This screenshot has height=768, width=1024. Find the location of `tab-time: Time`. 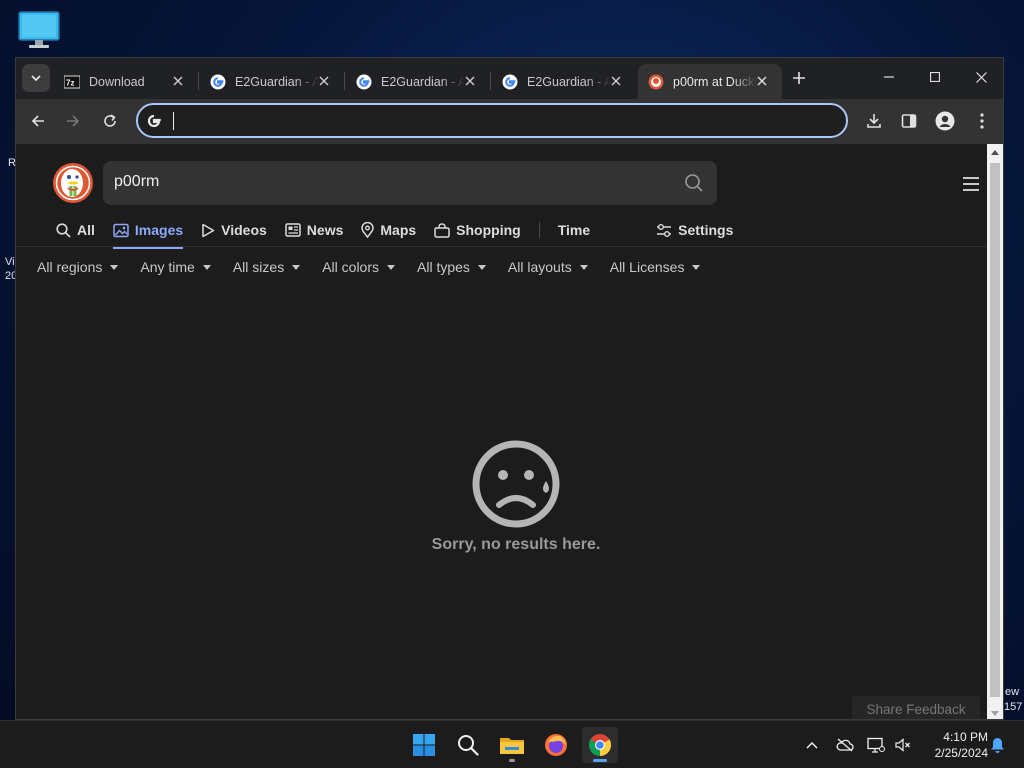

tab-time: Time is located at coordinates (574, 230).